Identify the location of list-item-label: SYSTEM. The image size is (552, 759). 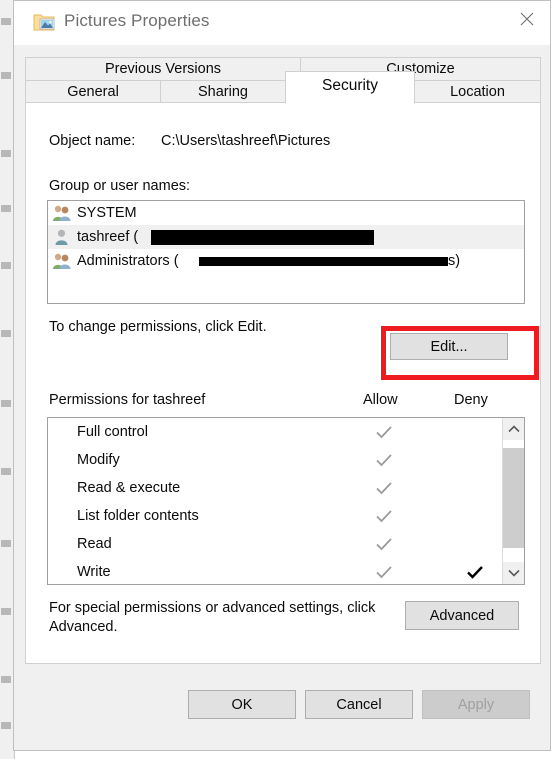
(107, 213).